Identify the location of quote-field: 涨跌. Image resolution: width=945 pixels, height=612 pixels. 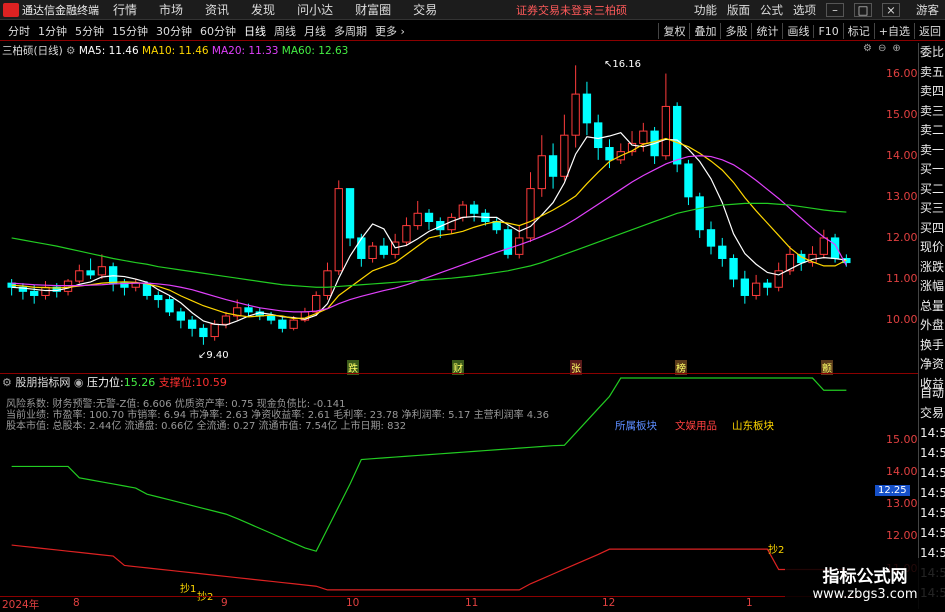
(932, 266).